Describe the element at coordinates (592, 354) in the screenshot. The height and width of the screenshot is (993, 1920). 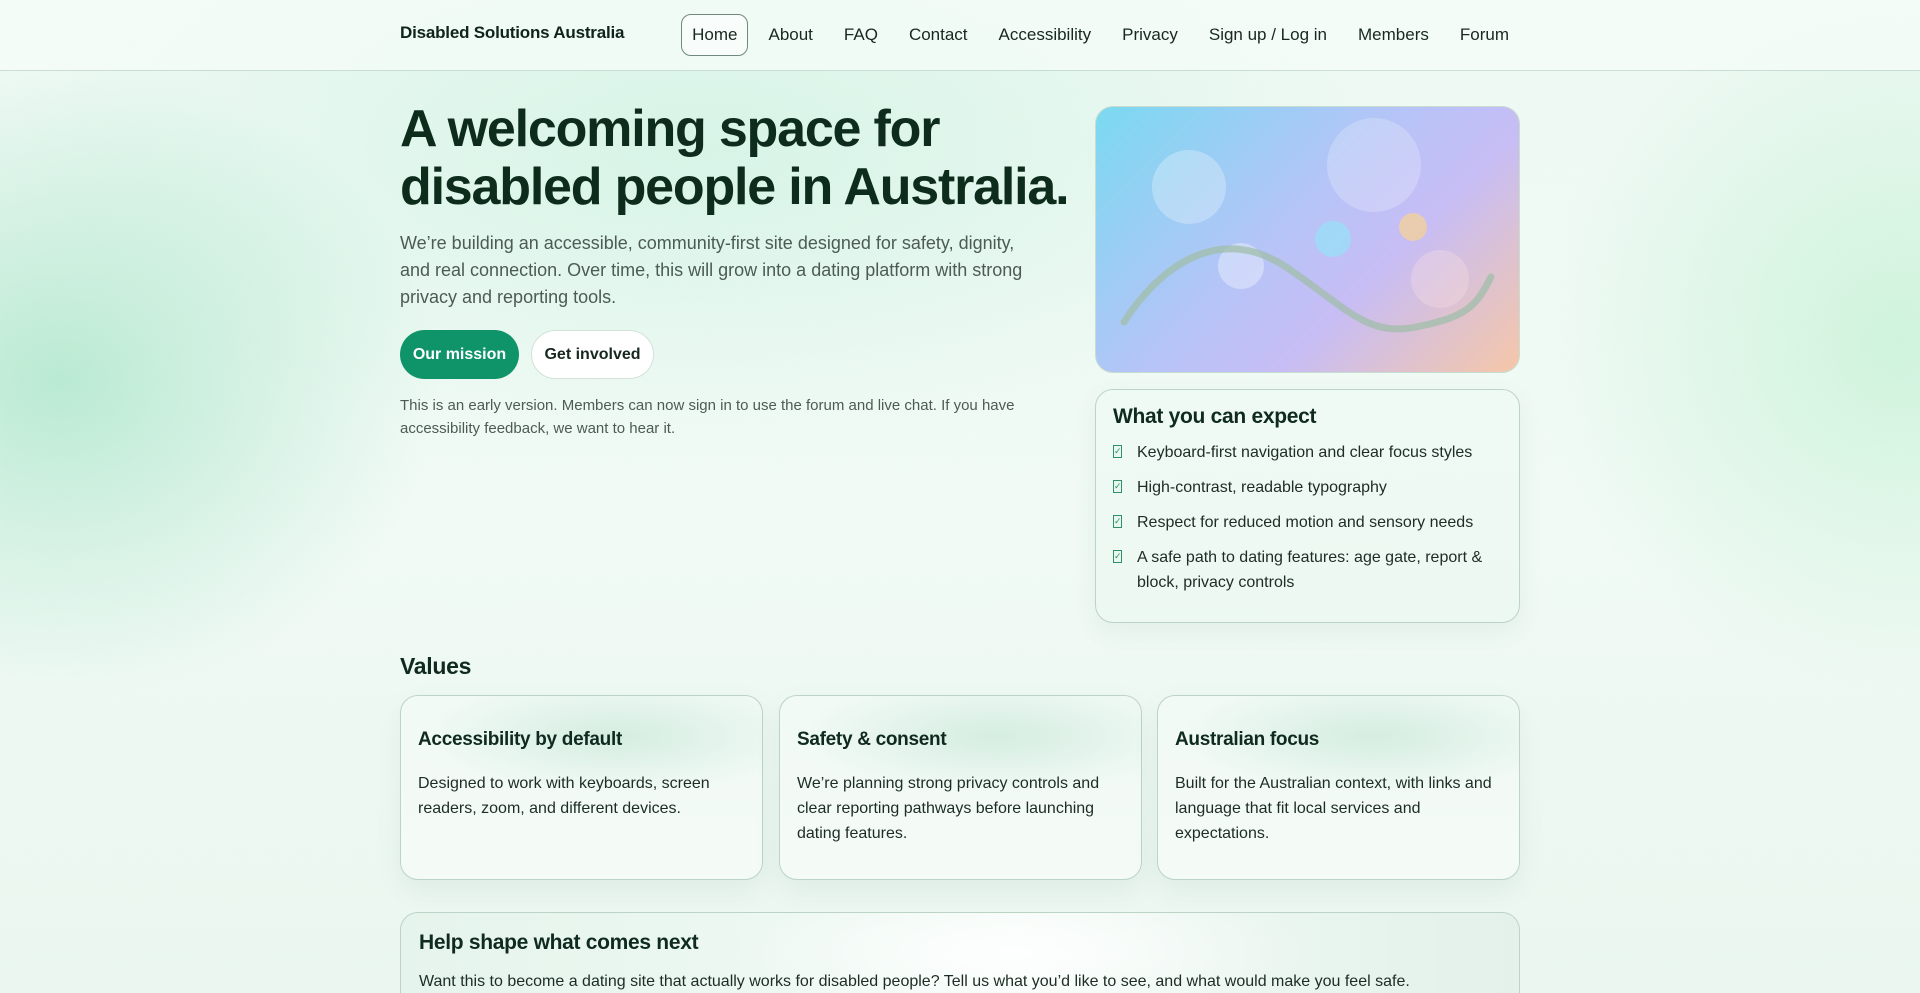
I see `get-involved-button: Get involved` at that location.